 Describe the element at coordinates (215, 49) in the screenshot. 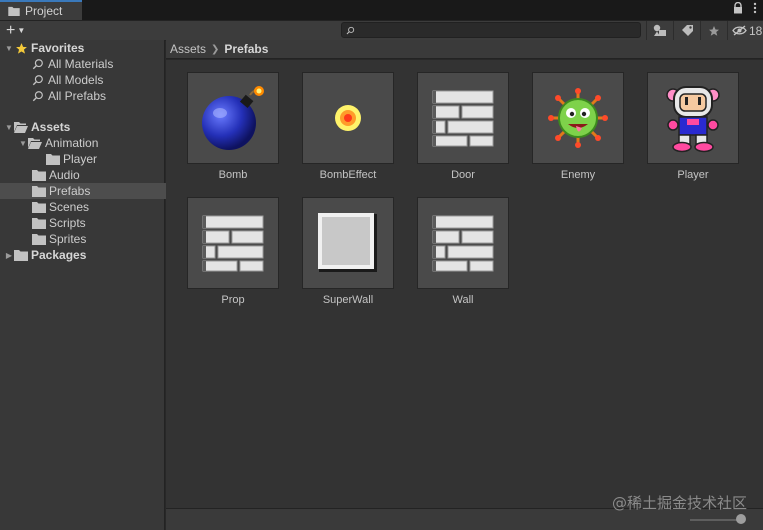

I see `chevron-right-icon: ❯` at that location.